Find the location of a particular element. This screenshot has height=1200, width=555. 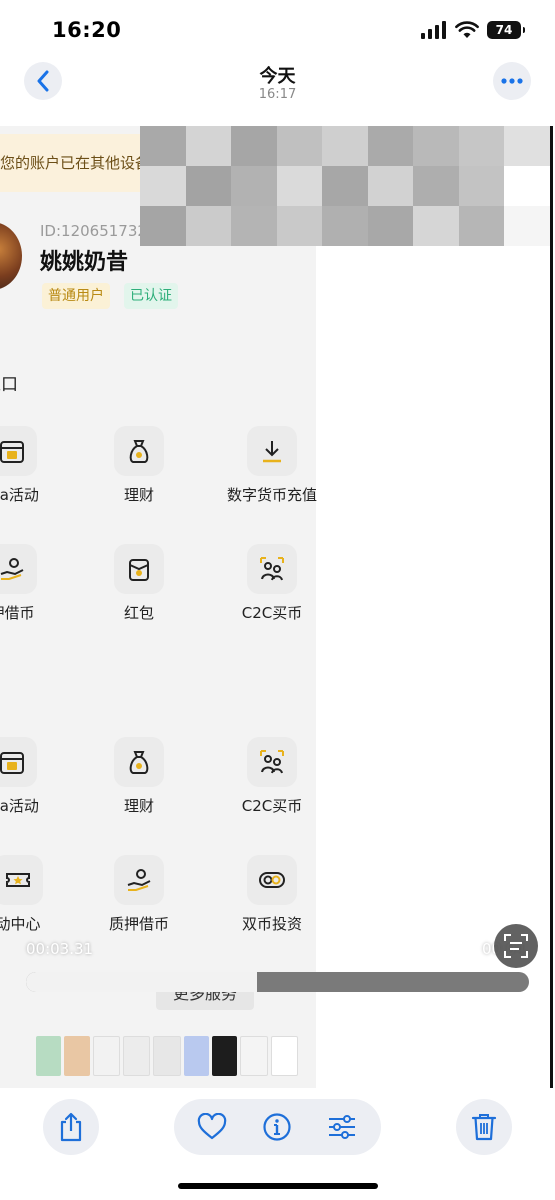

live-text-icon is located at coordinates (516, 946).